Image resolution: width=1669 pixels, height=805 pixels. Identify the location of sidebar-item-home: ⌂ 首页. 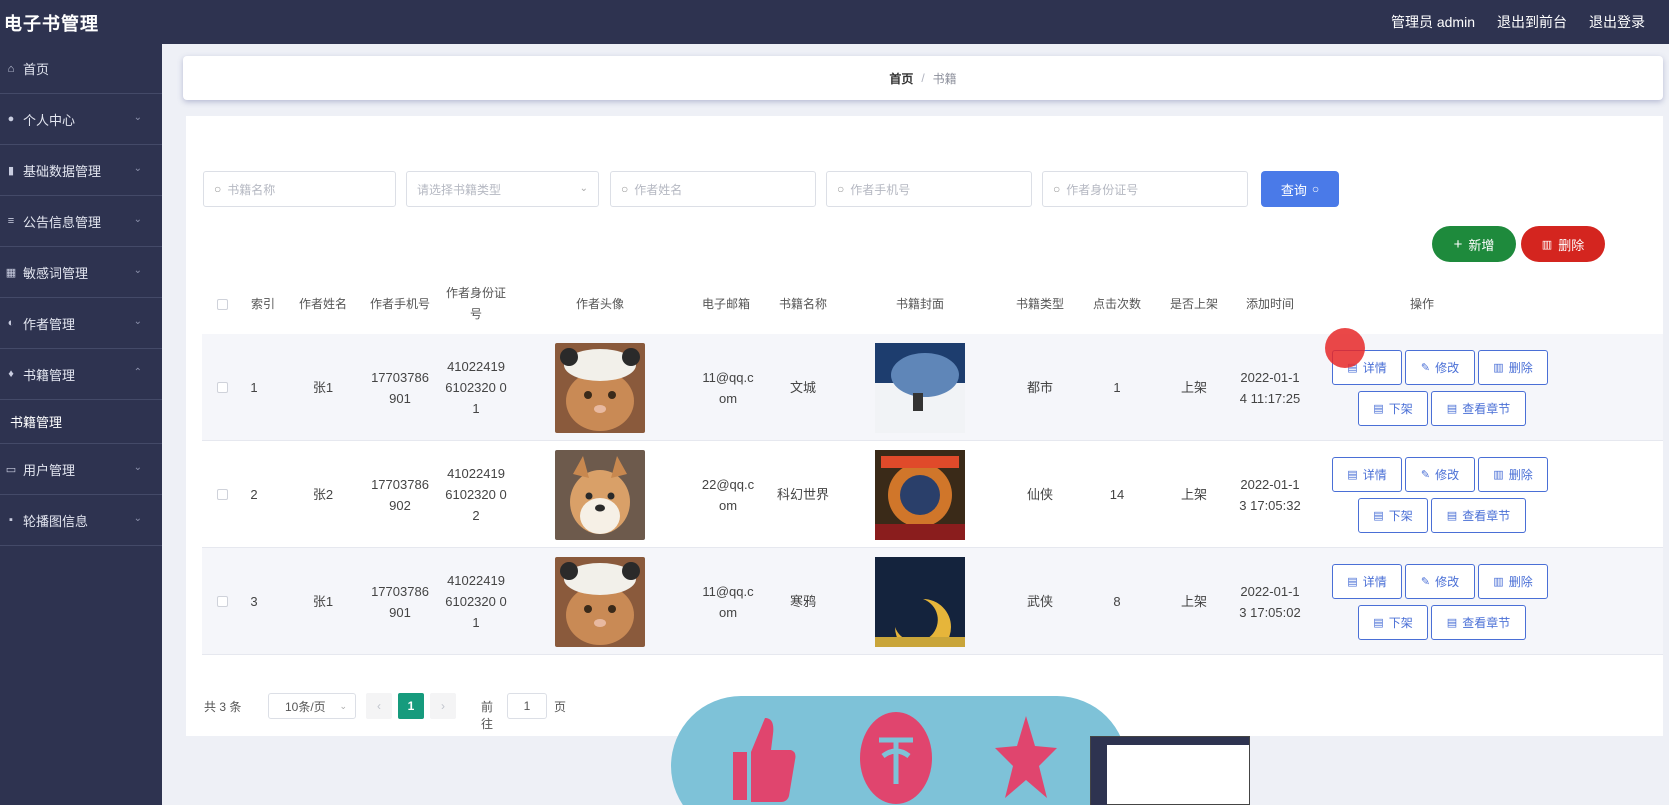
(81, 69).